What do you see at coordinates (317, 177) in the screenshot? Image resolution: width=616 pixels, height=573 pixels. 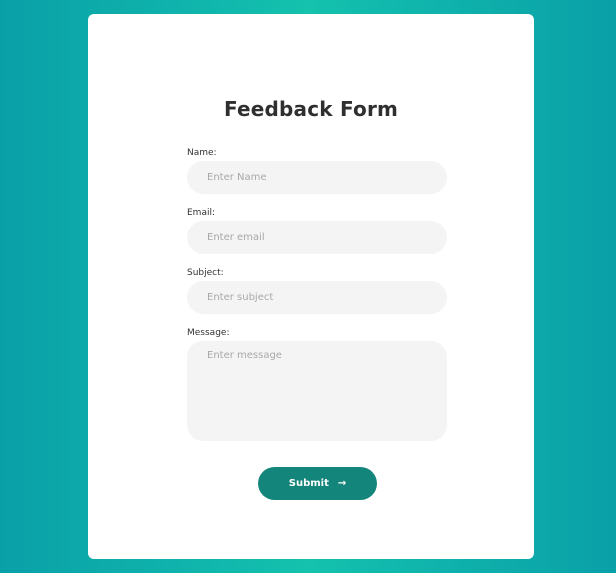 I see `name-input` at bounding box center [317, 177].